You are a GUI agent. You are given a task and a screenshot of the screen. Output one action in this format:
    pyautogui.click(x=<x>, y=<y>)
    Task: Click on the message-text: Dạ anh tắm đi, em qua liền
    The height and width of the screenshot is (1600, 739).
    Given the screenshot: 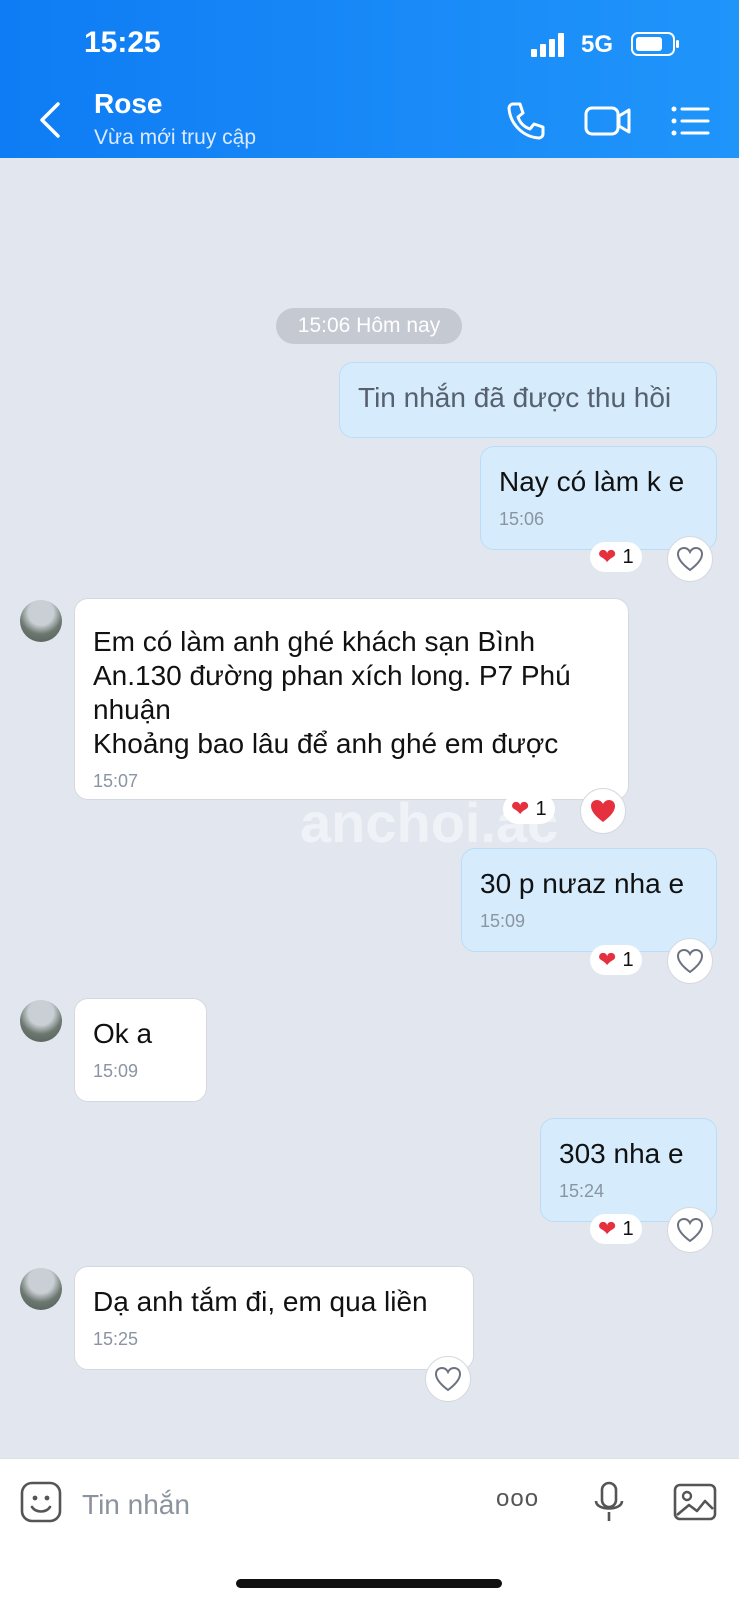 What is the action you would take?
    pyautogui.click(x=260, y=1301)
    